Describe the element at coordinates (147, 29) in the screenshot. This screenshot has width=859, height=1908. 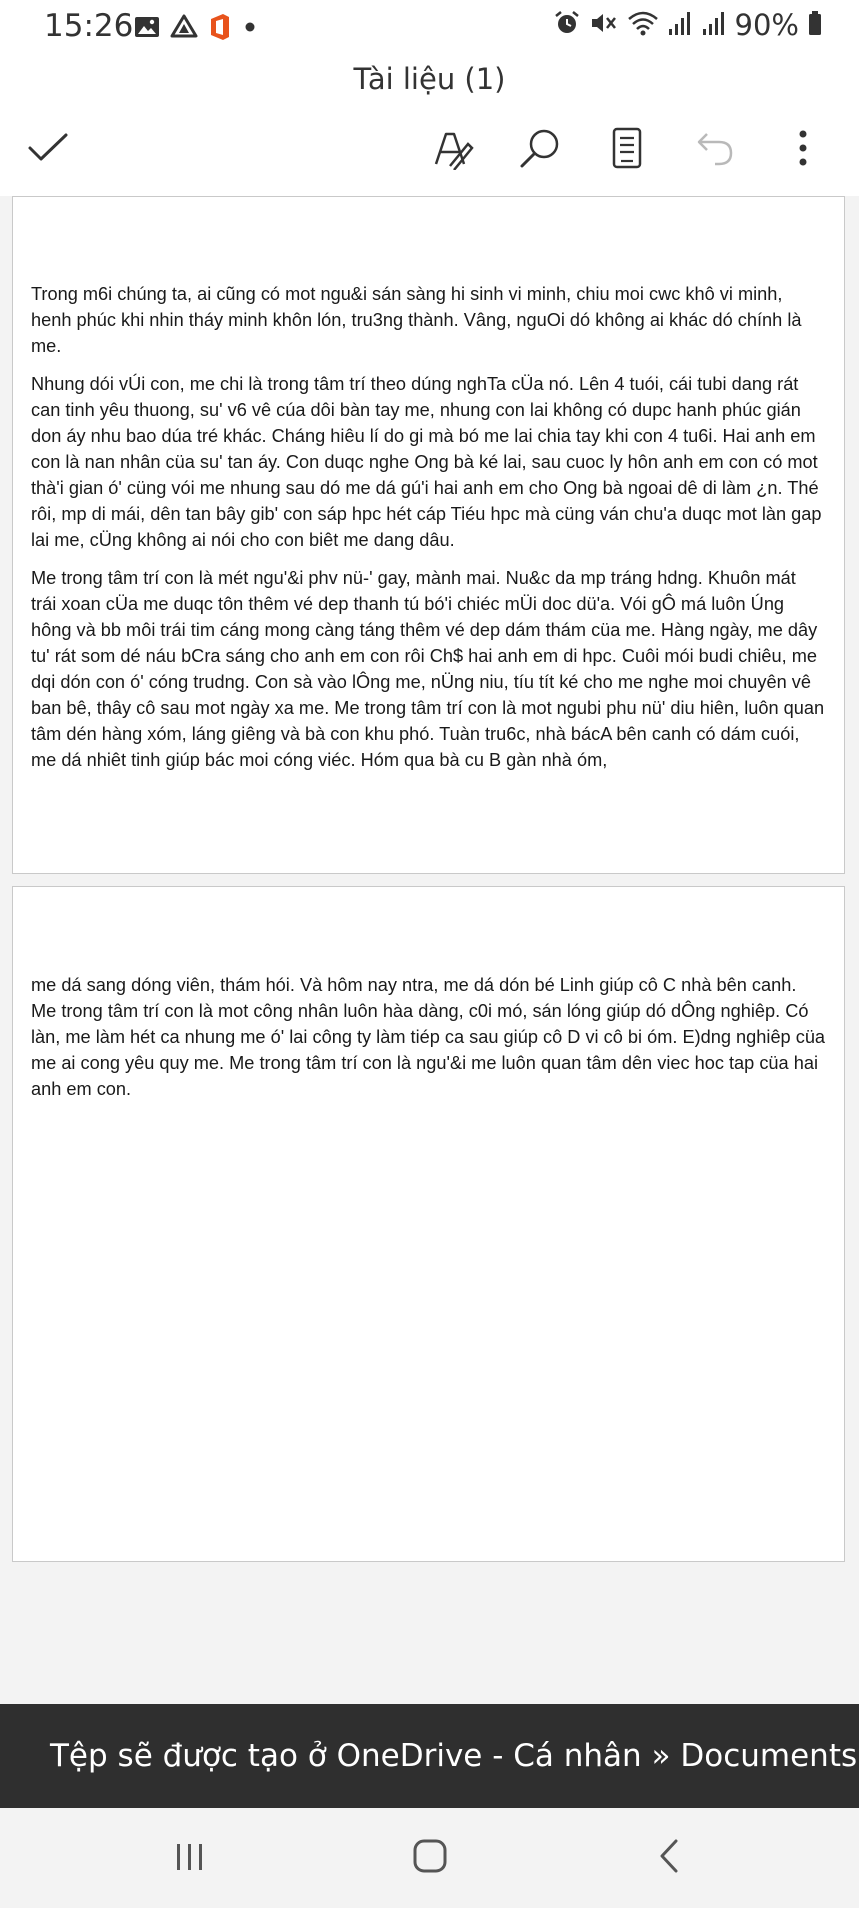
I see `gallery-icon` at that location.